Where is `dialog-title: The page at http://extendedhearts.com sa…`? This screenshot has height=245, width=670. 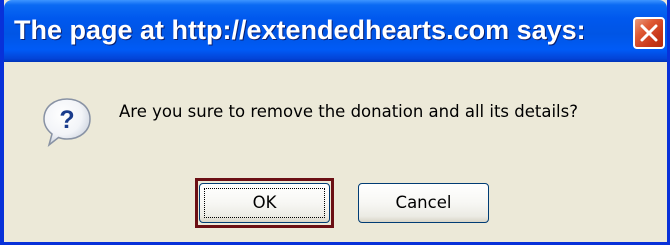
dialog-title: The page at http://extendedhearts.com sa… is located at coordinates (300, 30).